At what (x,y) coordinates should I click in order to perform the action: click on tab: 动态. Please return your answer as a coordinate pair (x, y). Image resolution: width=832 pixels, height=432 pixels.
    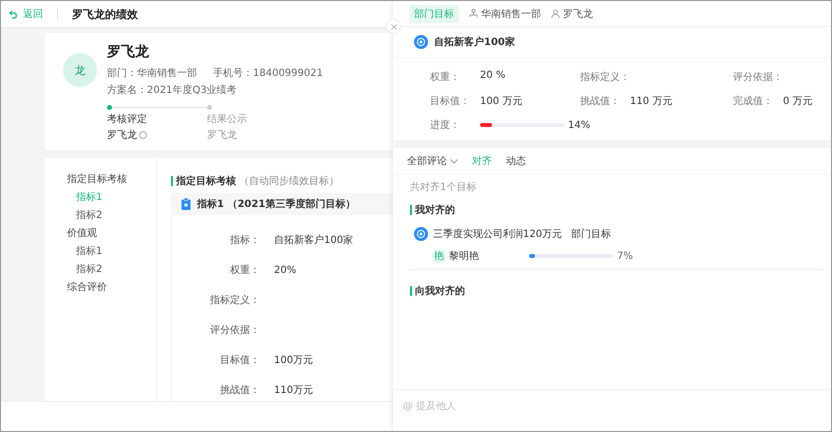
    Looking at the image, I should click on (516, 161).